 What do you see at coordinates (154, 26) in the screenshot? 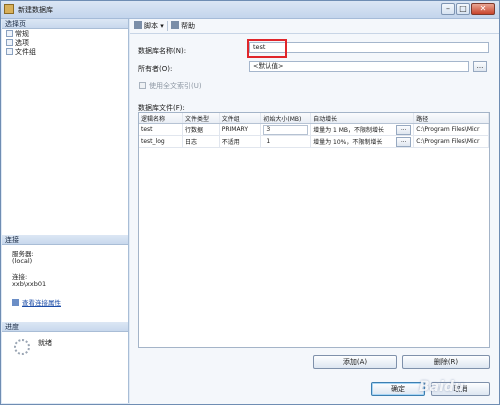
I see `script-label: 脚本 ▾` at bounding box center [154, 26].